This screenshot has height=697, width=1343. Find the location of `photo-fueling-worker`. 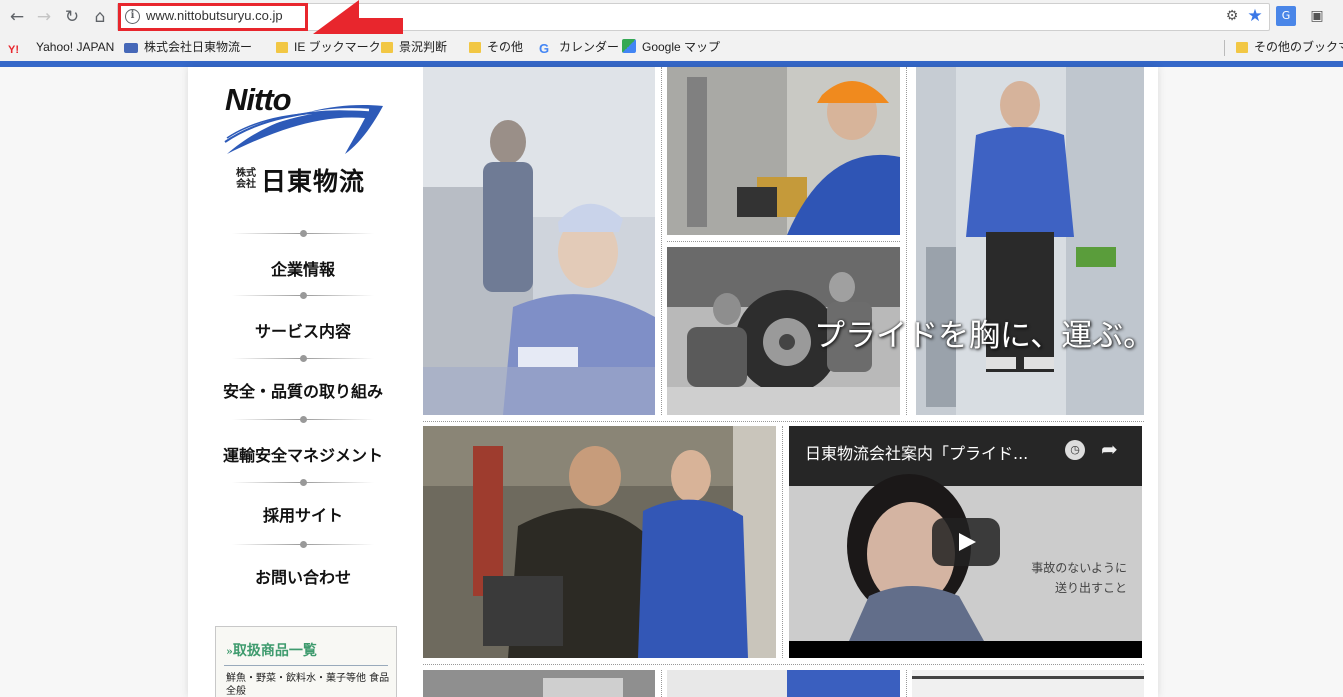

photo-fueling-worker is located at coordinates (539, 241).